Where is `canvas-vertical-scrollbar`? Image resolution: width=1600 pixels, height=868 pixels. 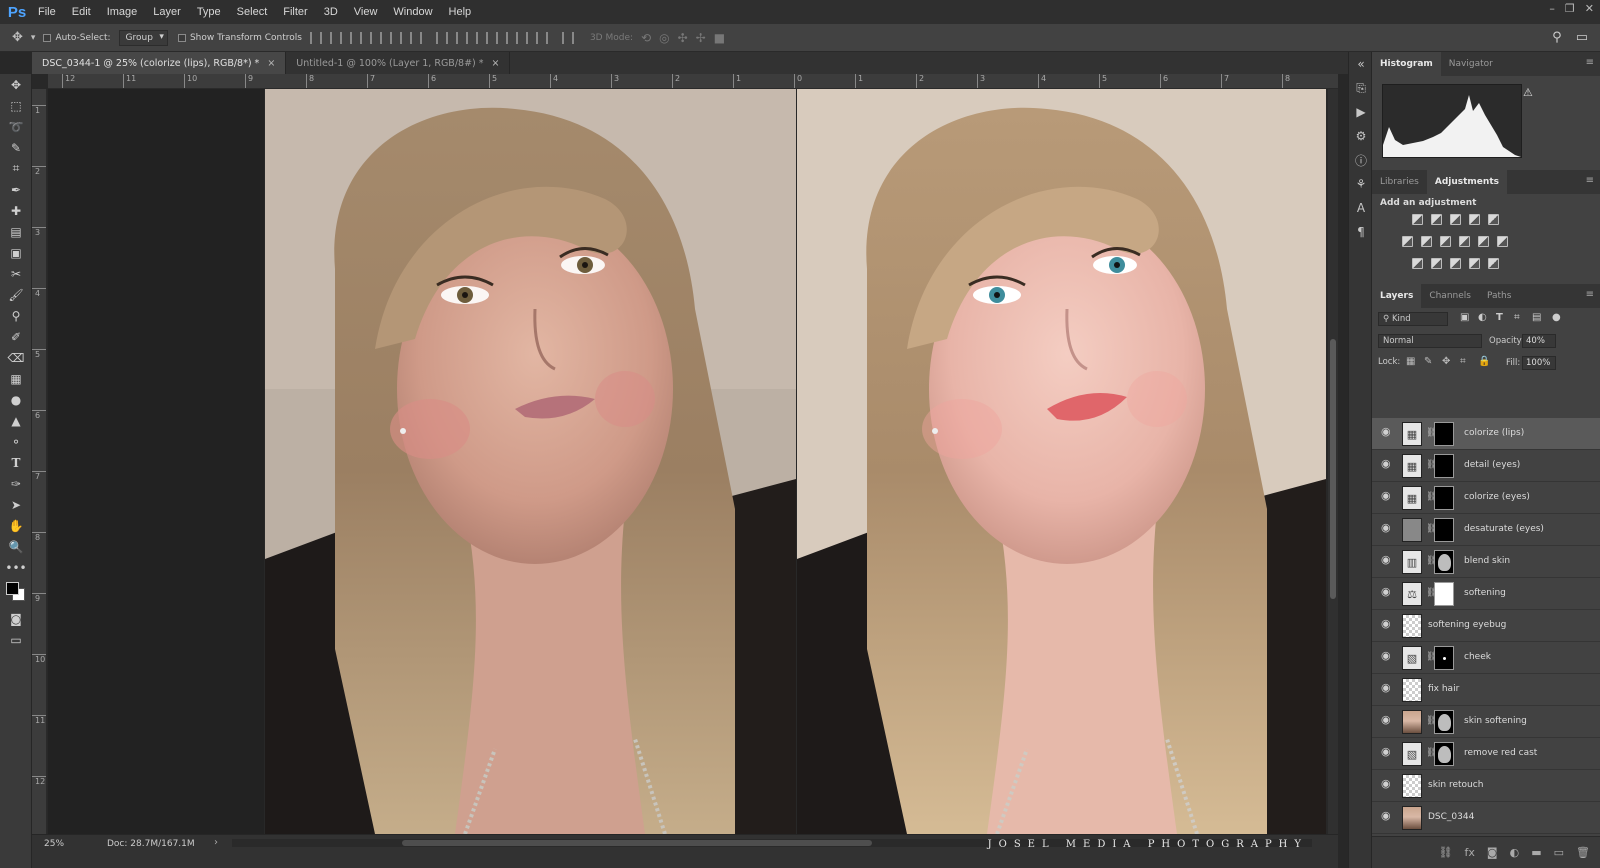
canvas-vertical-scrollbar is located at coordinates (1333, 461).